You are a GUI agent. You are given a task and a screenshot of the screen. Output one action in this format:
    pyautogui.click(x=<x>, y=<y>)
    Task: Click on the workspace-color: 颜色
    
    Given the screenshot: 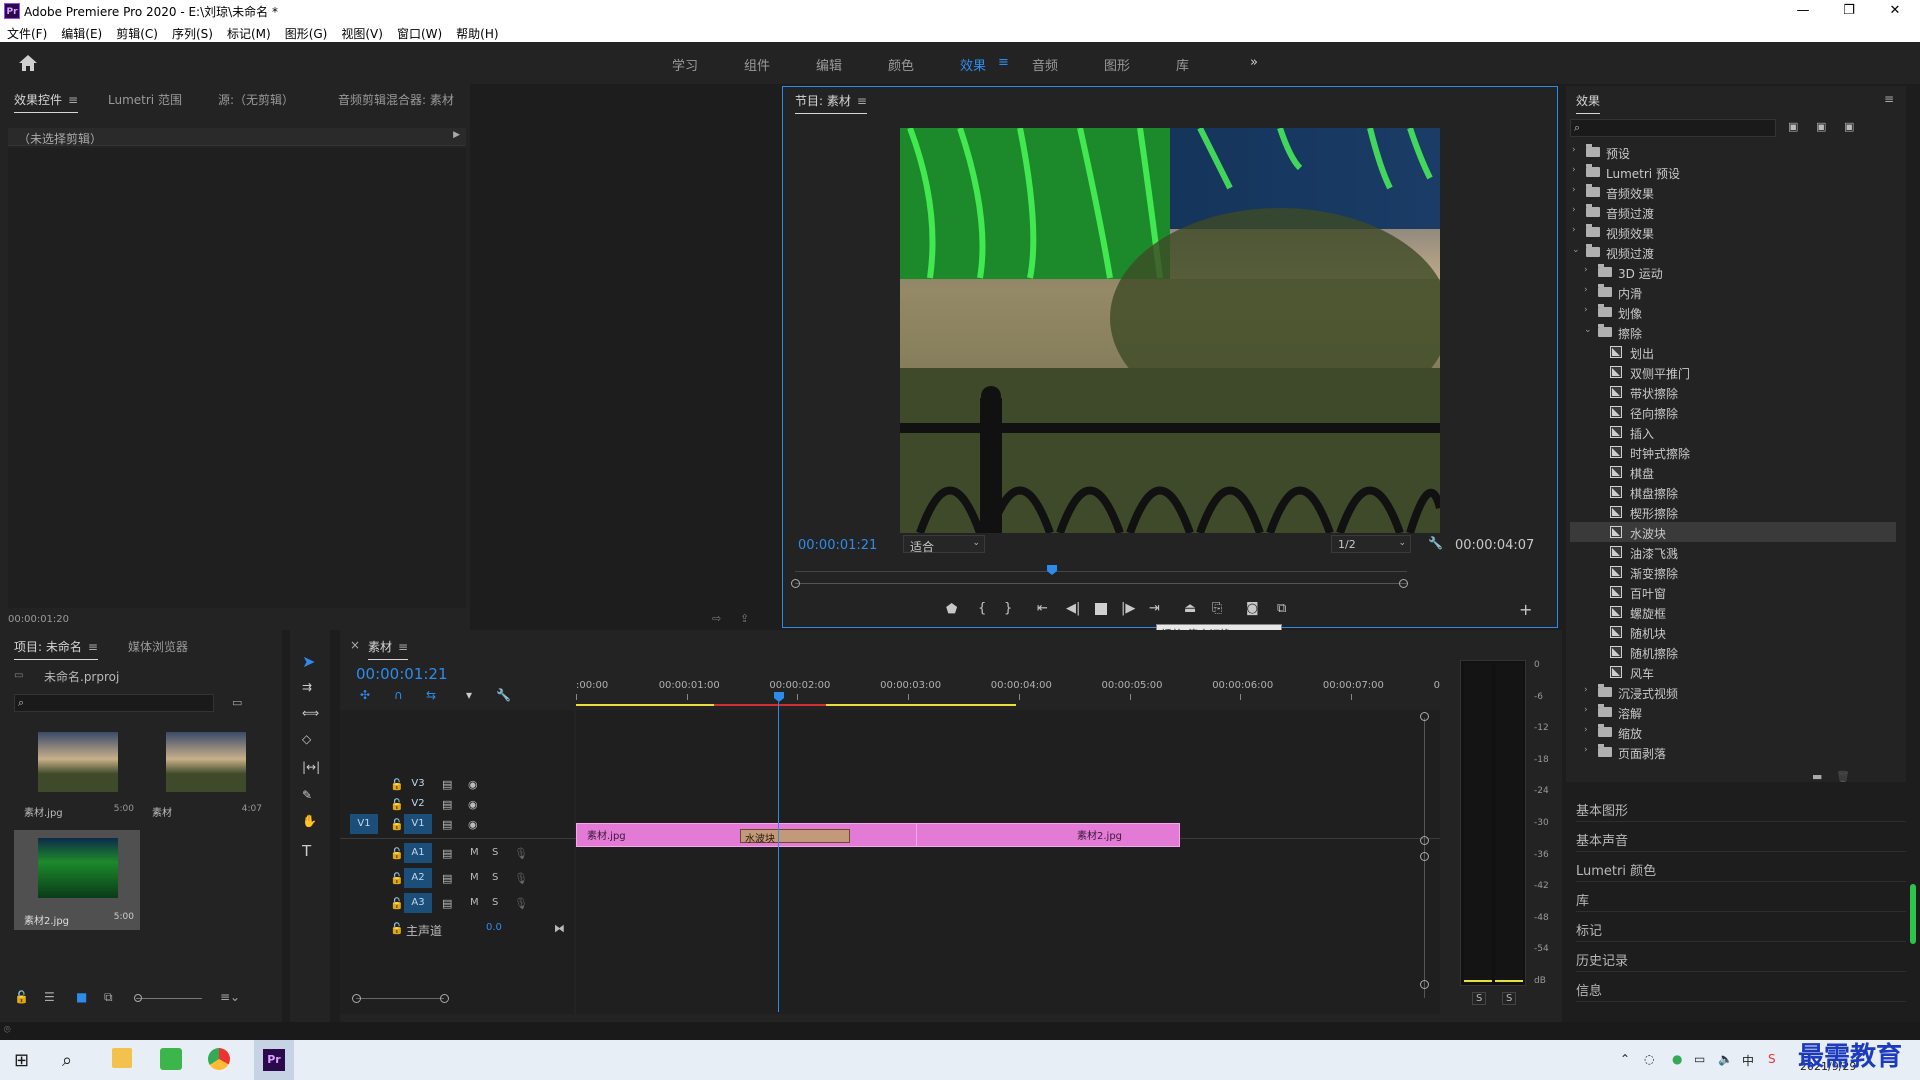 What is the action you would take?
    pyautogui.click(x=901, y=64)
    